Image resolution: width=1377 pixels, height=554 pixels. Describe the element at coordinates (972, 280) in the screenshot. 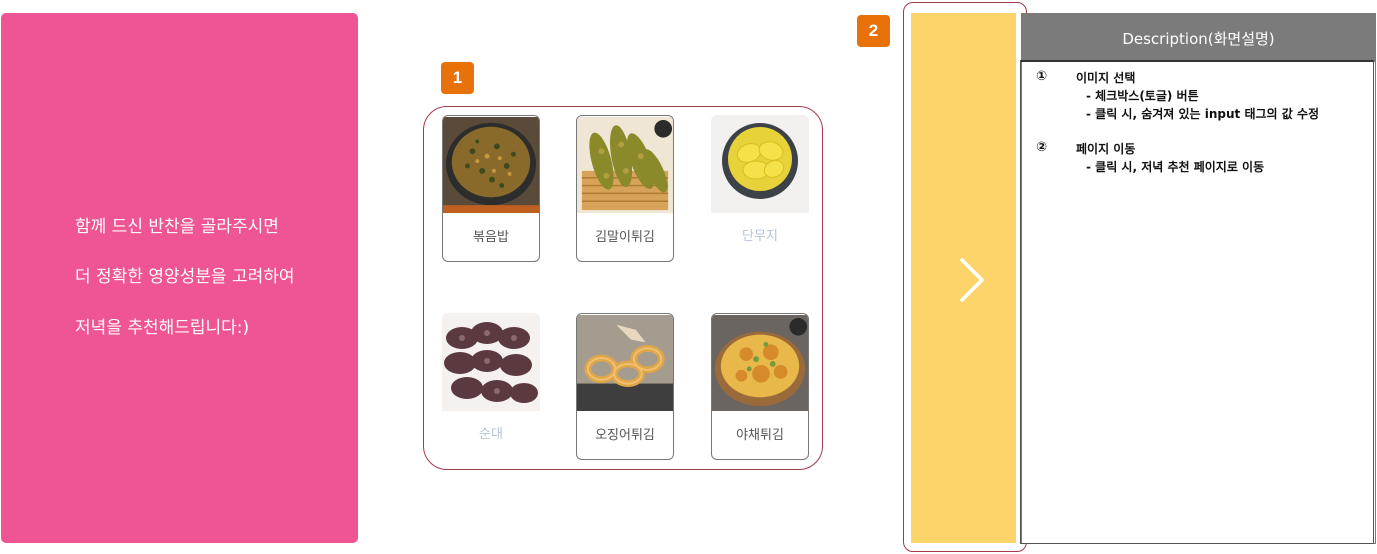

I see `chevron-right-icon` at that location.